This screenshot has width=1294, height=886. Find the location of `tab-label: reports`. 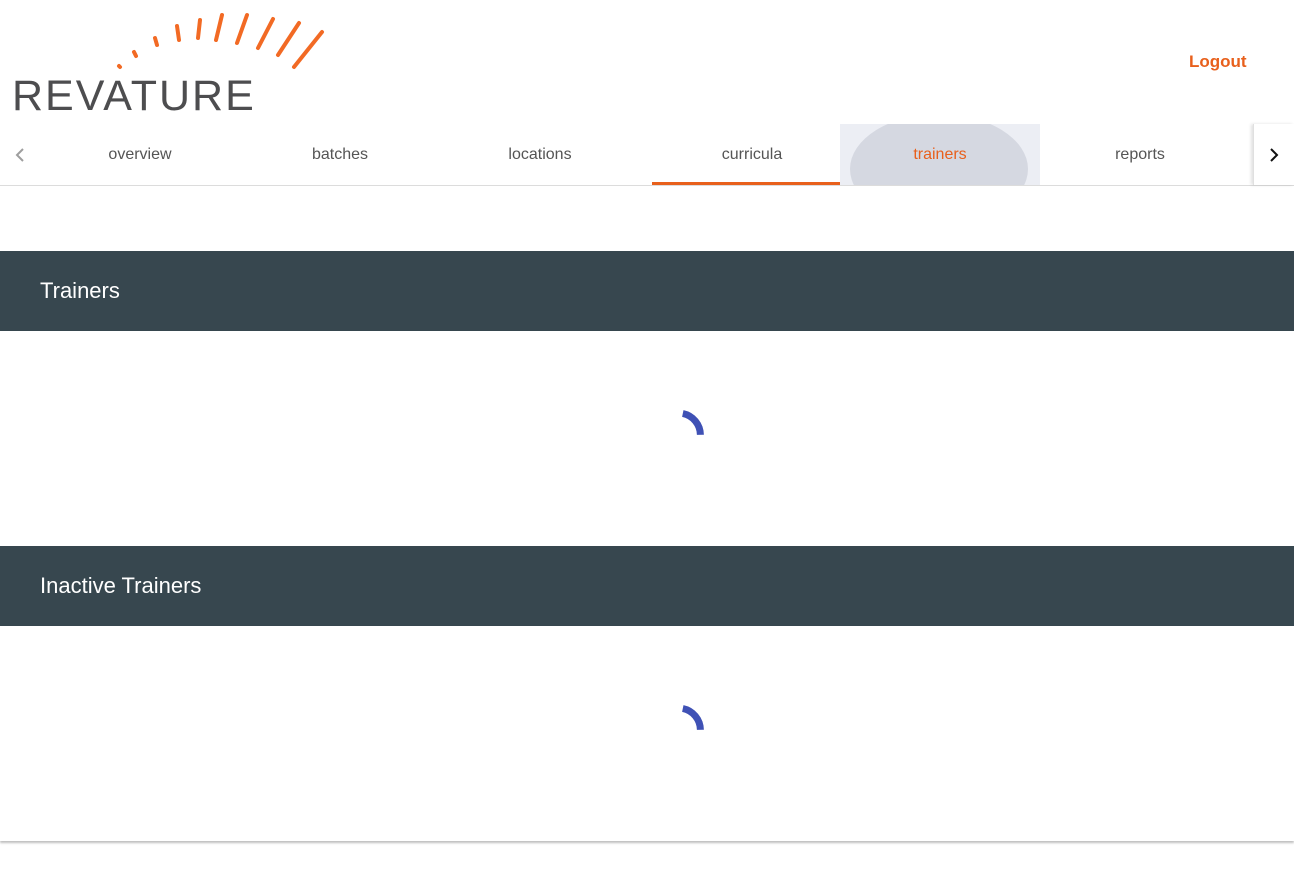

tab-label: reports is located at coordinates (1140, 154).